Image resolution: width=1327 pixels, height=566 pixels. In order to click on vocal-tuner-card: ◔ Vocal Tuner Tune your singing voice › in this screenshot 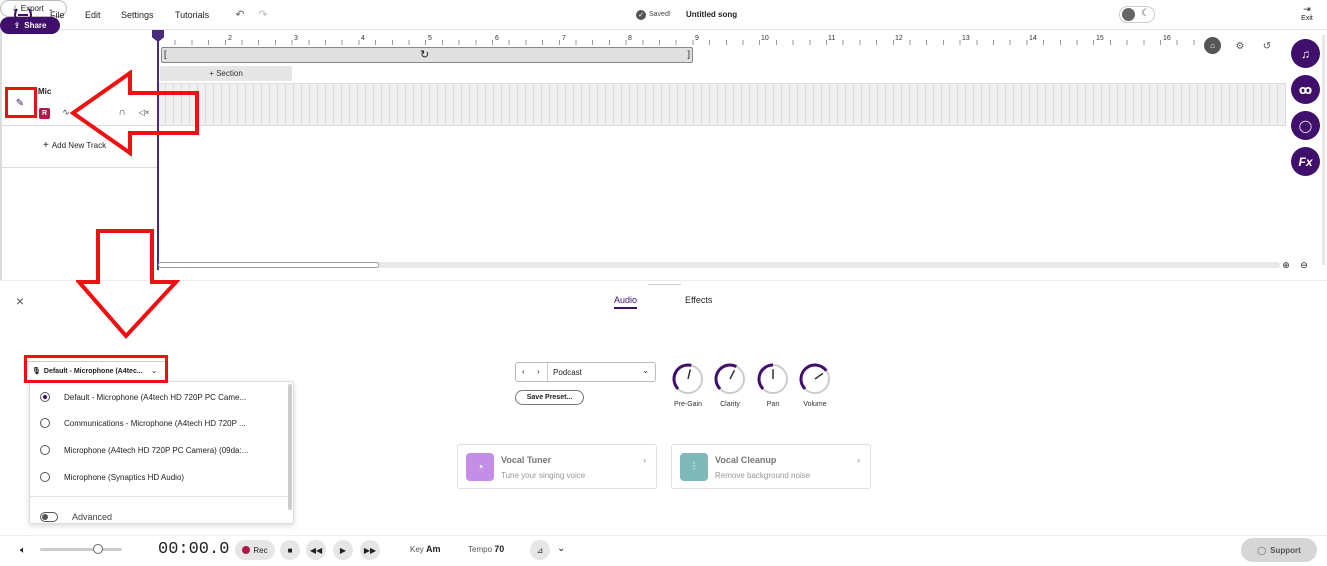, I will do `click(557, 466)`.